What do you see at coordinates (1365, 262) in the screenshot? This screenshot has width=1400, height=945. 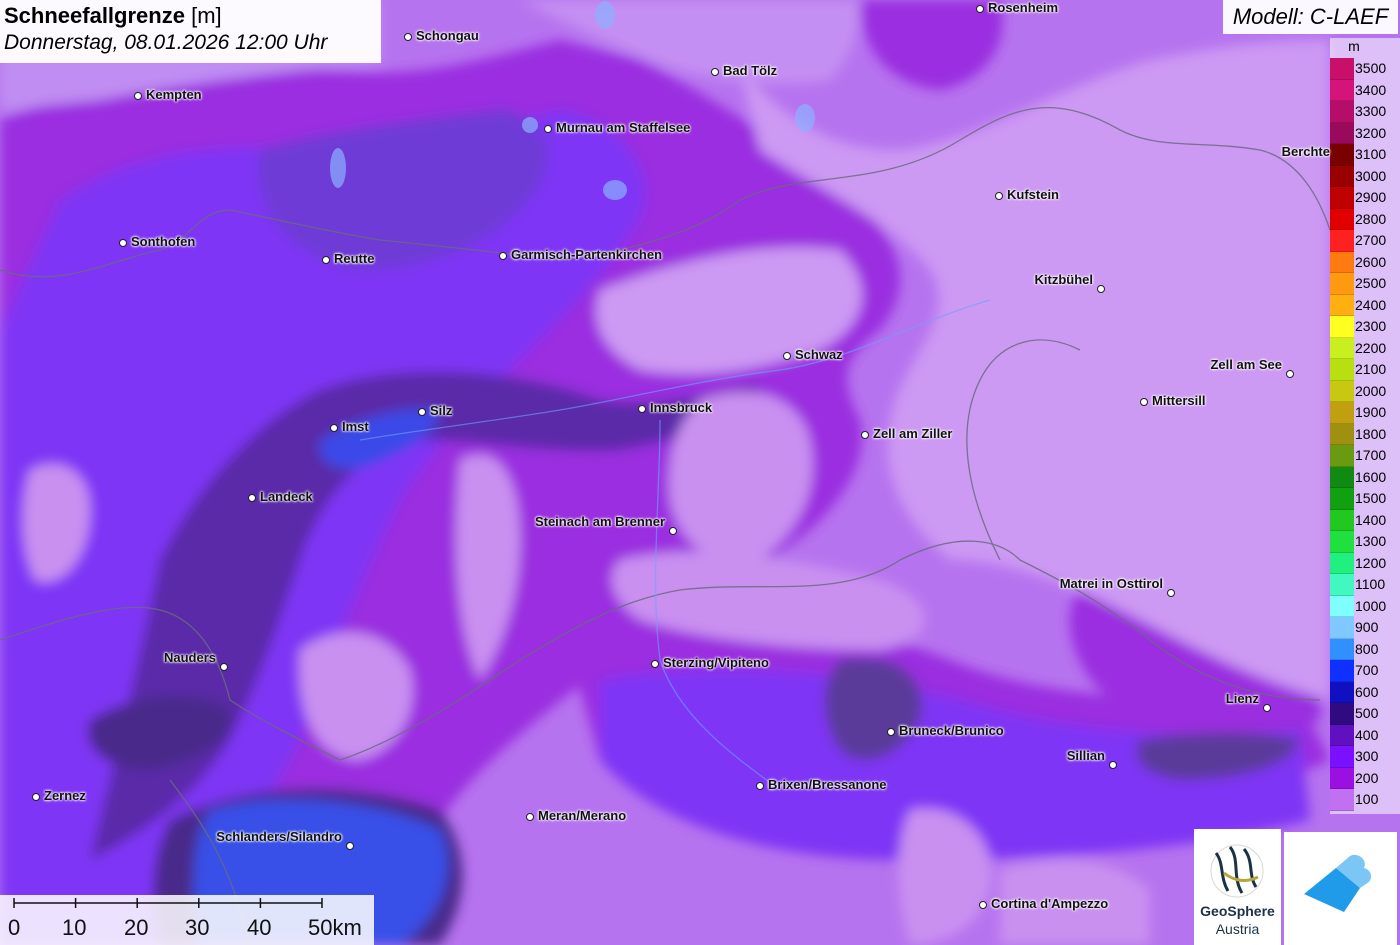 I see `legend-entry: 2600` at bounding box center [1365, 262].